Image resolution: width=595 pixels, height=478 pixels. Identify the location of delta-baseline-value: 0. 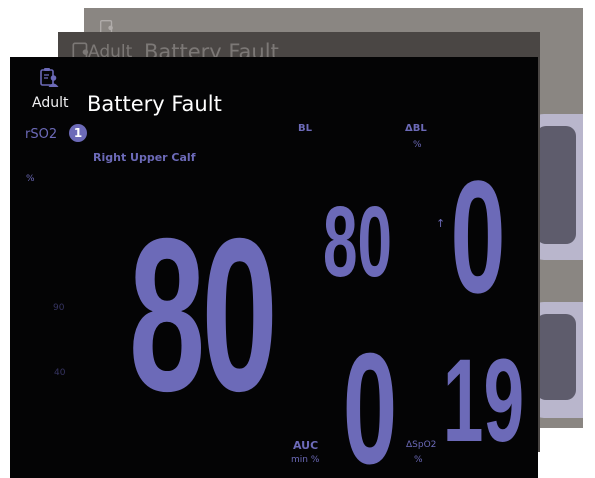
(478, 236).